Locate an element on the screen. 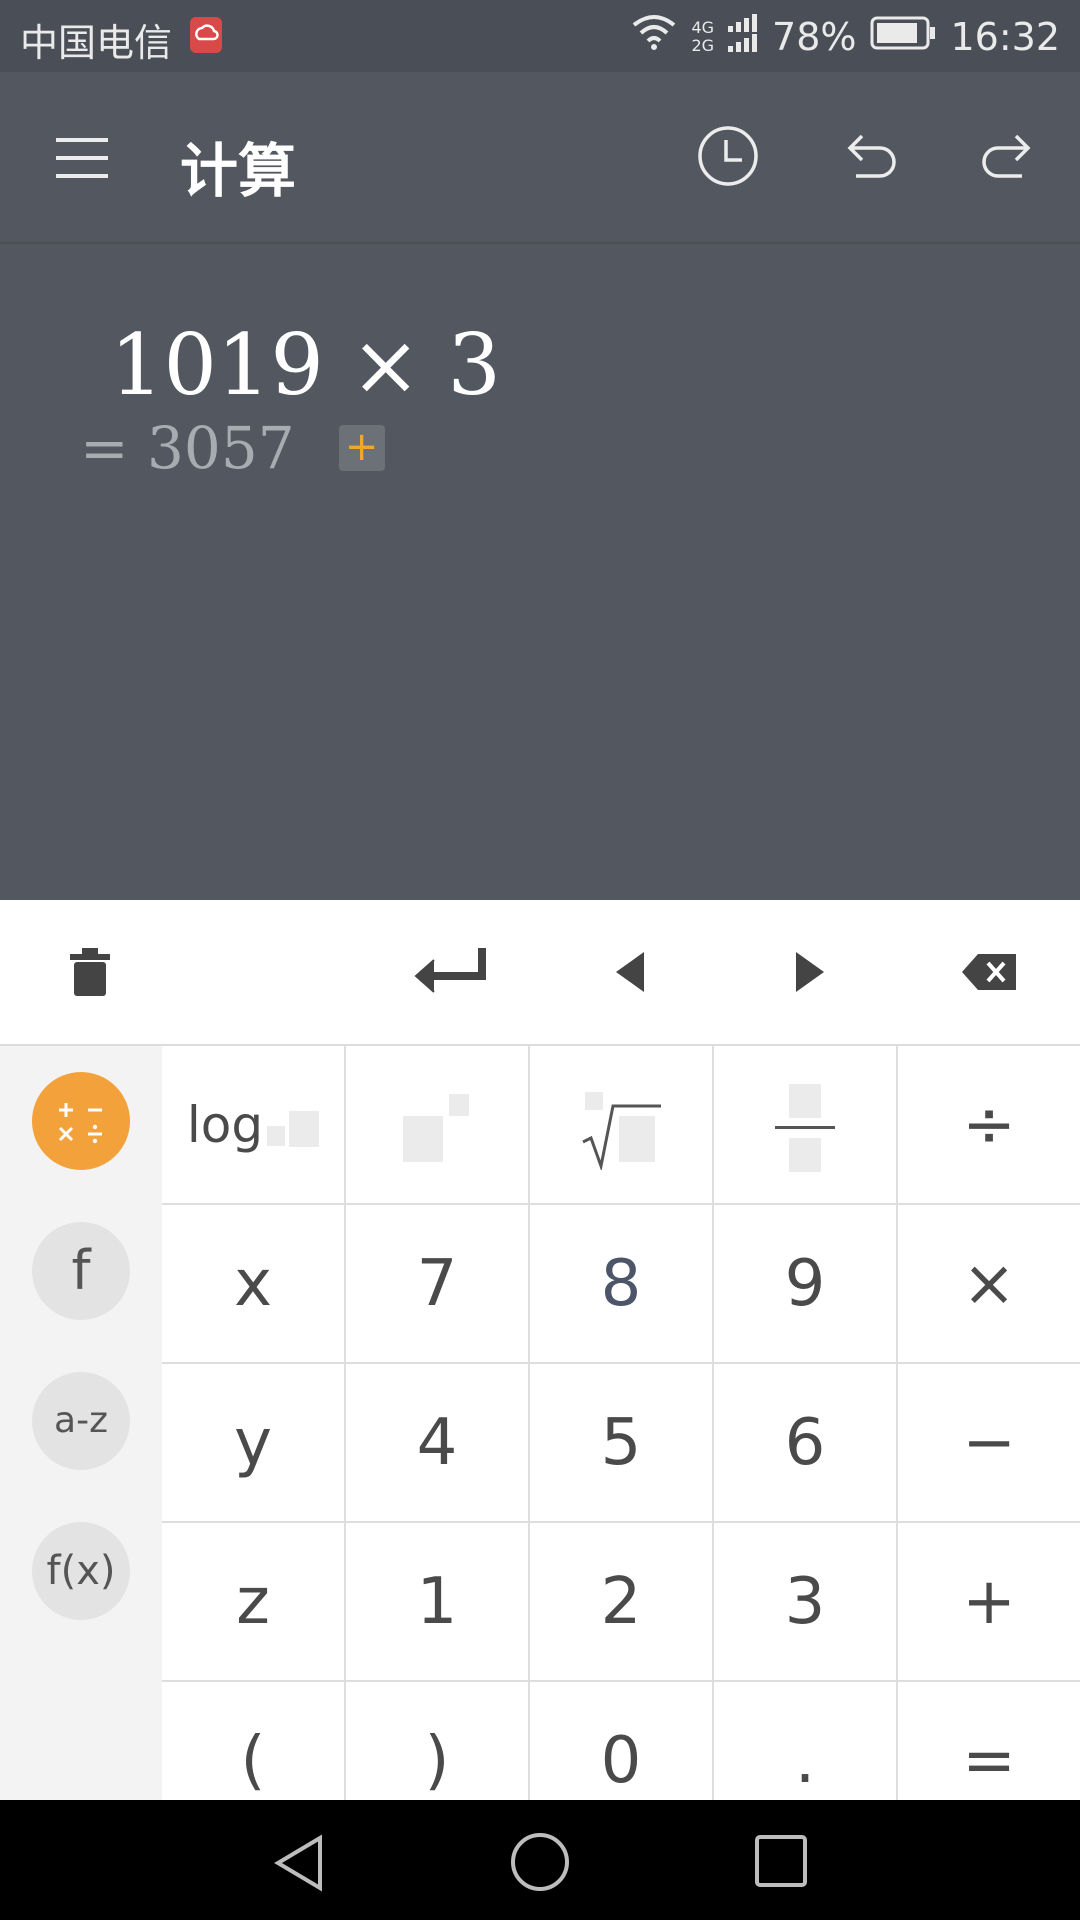 The width and height of the screenshot is (1080, 1920). redo-icon is located at coordinates (1006, 156).